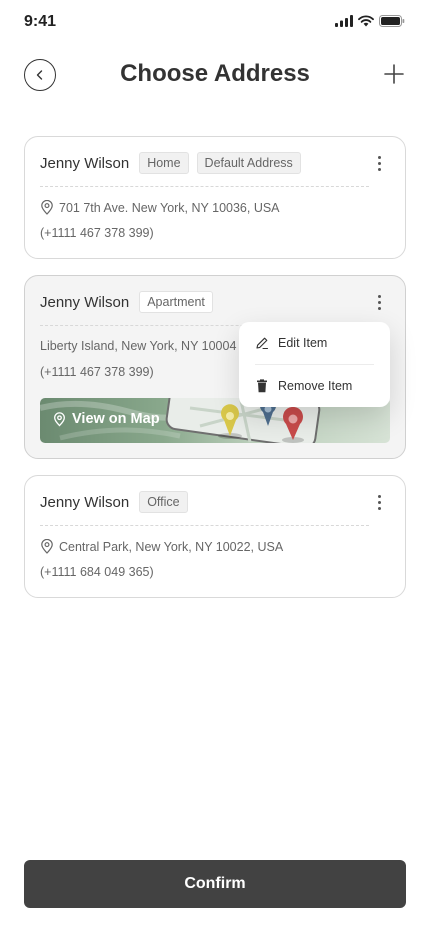  Describe the element at coordinates (248, 163) in the screenshot. I see `tag-default-address: Default Address` at that location.